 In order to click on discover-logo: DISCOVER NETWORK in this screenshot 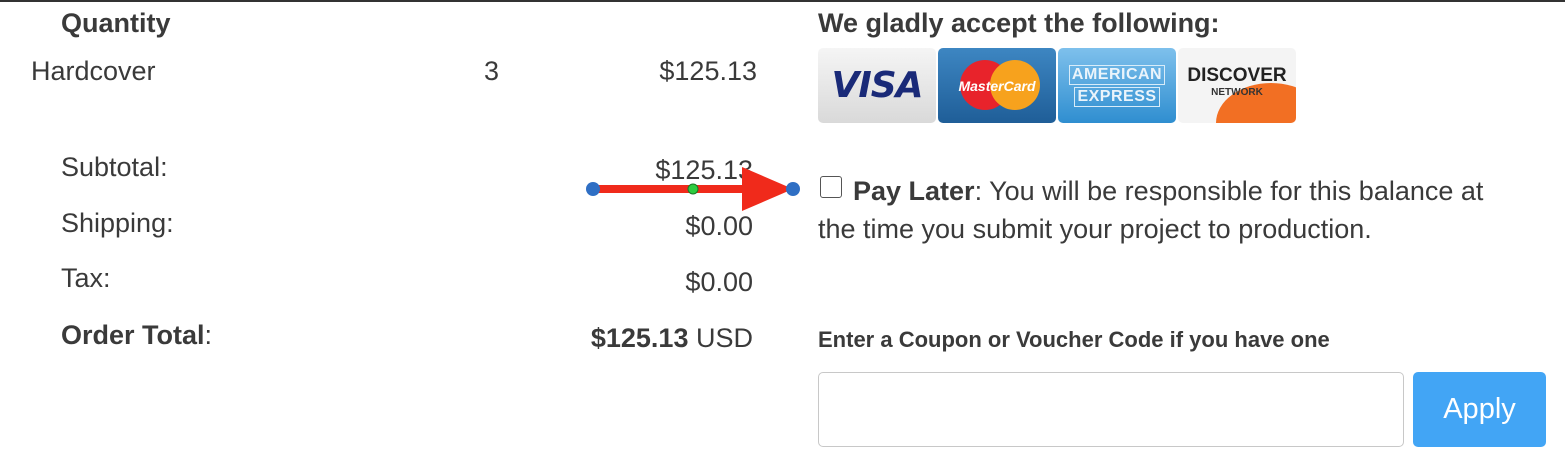, I will do `click(1237, 85)`.